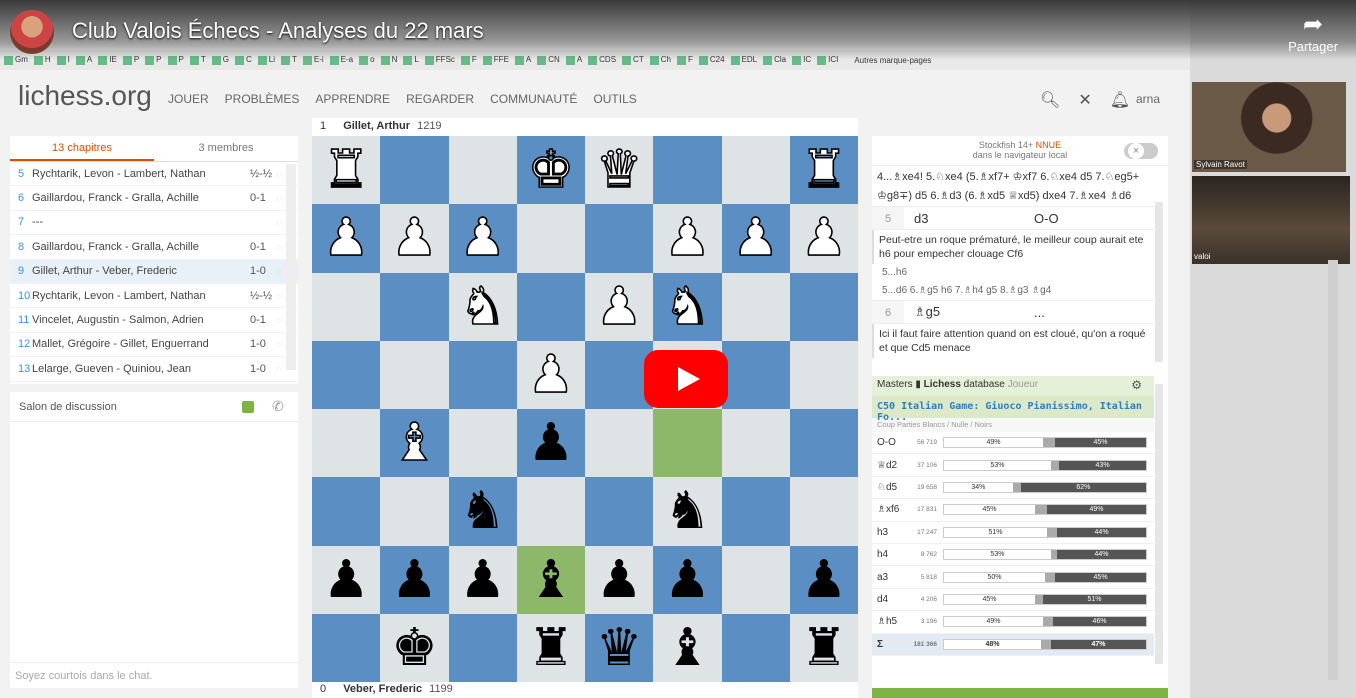 The width and height of the screenshot is (1356, 698). I want to click on swords-icon: ✕, so click(1084, 100).